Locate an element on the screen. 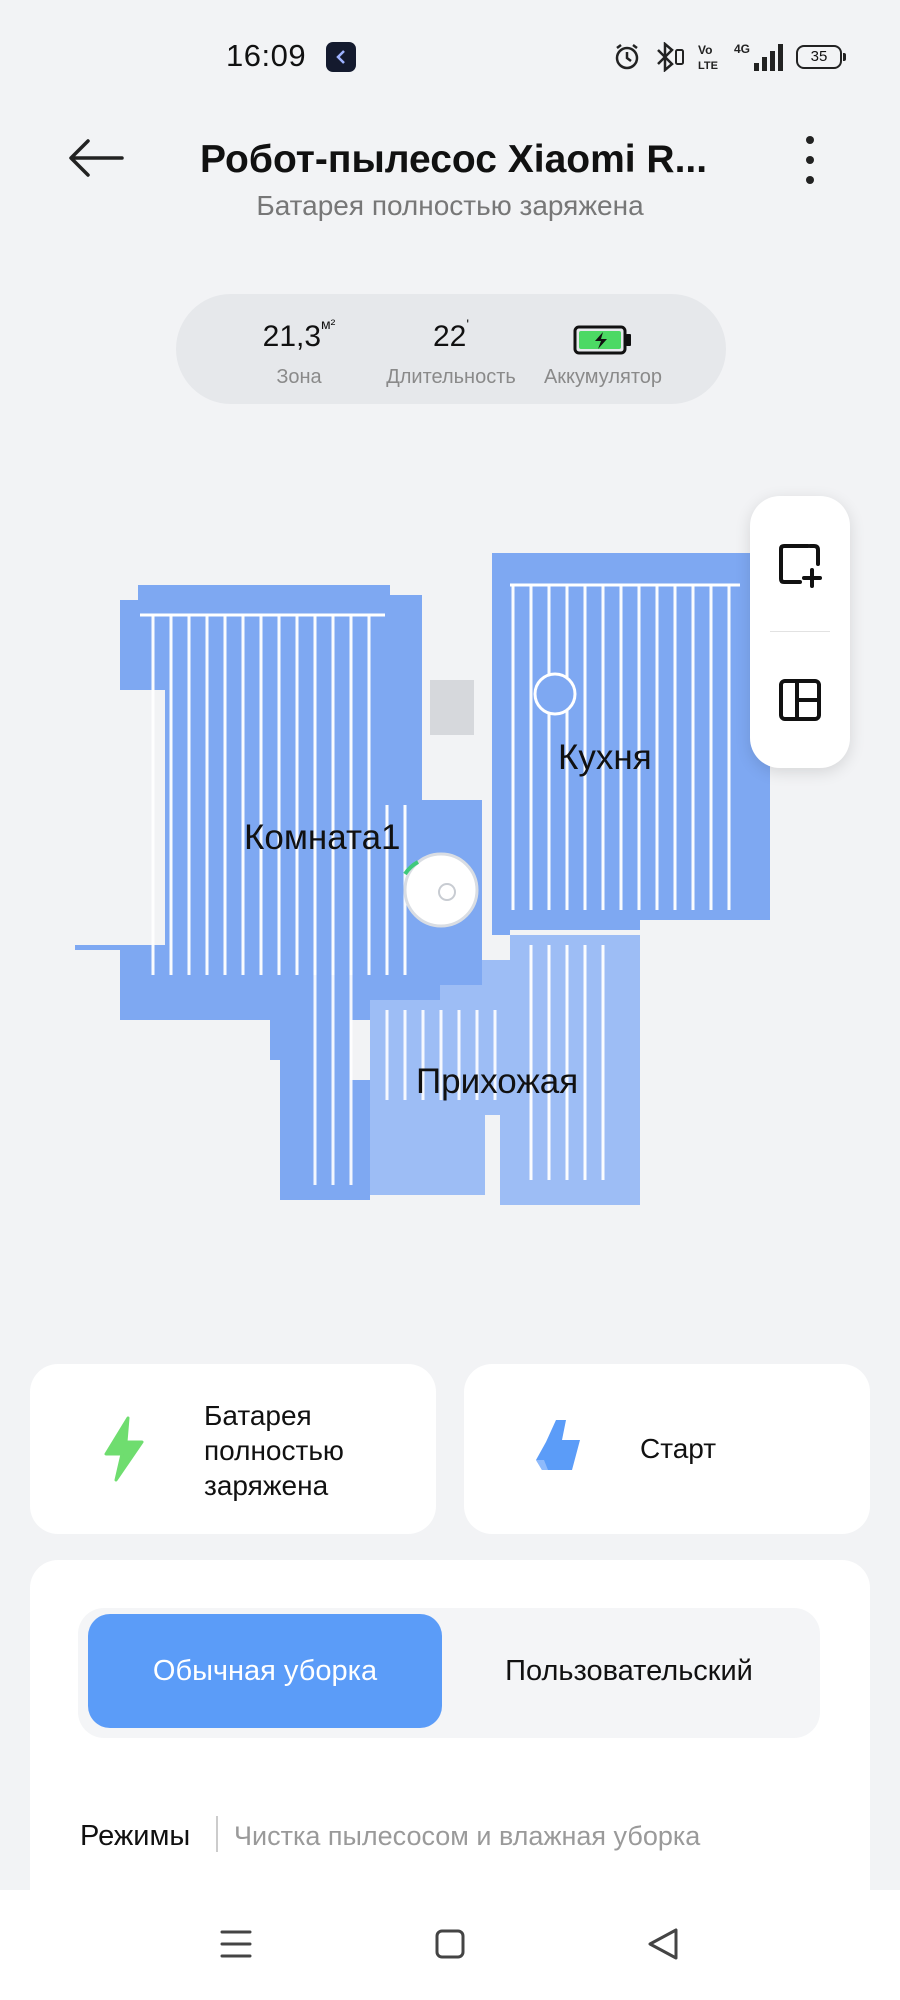 The height and width of the screenshot is (2000, 900). modes-separator is located at coordinates (217, 1834).